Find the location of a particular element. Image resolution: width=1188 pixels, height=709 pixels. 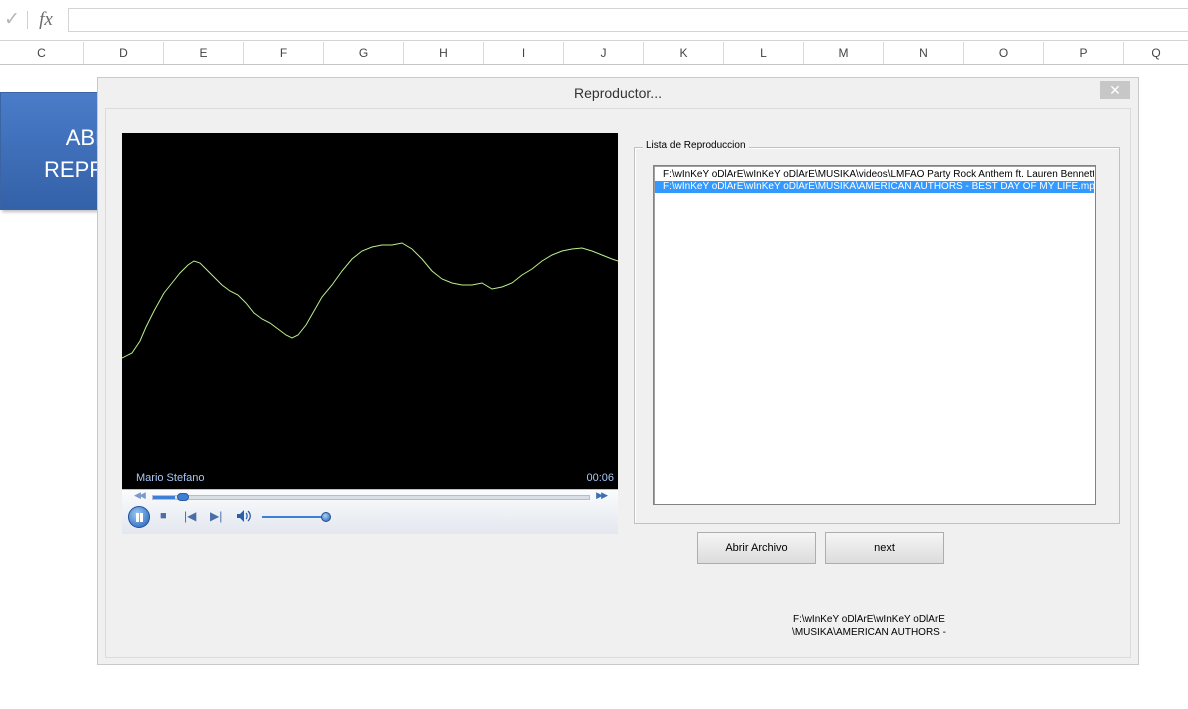

formula-bar: ✓ fx is located at coordinates (594, 20).